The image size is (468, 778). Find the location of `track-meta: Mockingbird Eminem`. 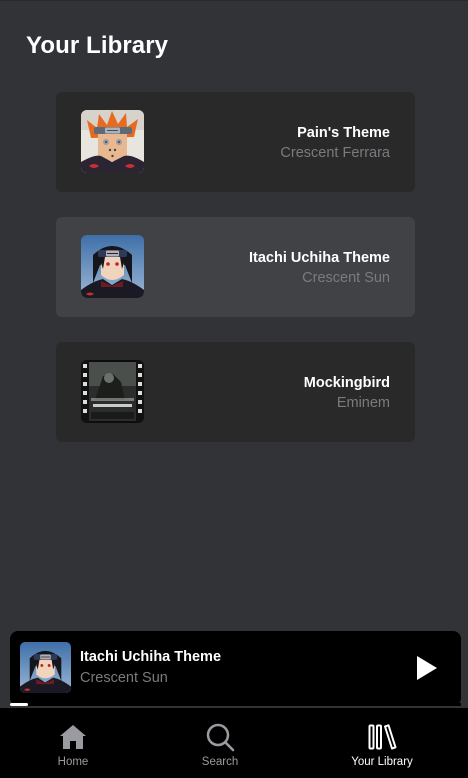

track-meta: Mockingbird Eminem is located at coordinates (347, 393).